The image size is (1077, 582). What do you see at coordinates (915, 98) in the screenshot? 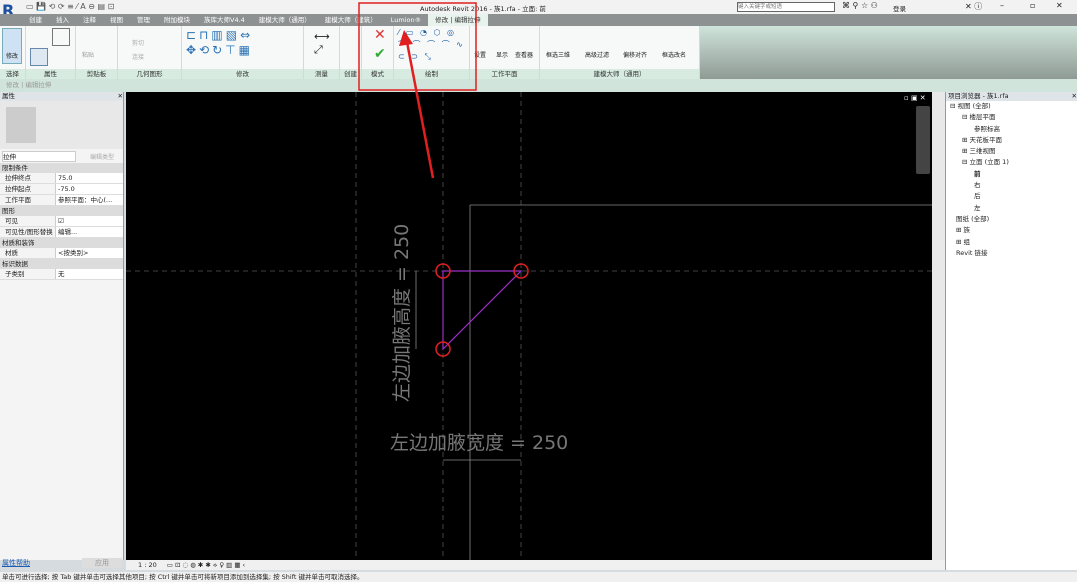
I see `view-window-controls: ▫ ▣ ✕` at bounding box center [915, 98].